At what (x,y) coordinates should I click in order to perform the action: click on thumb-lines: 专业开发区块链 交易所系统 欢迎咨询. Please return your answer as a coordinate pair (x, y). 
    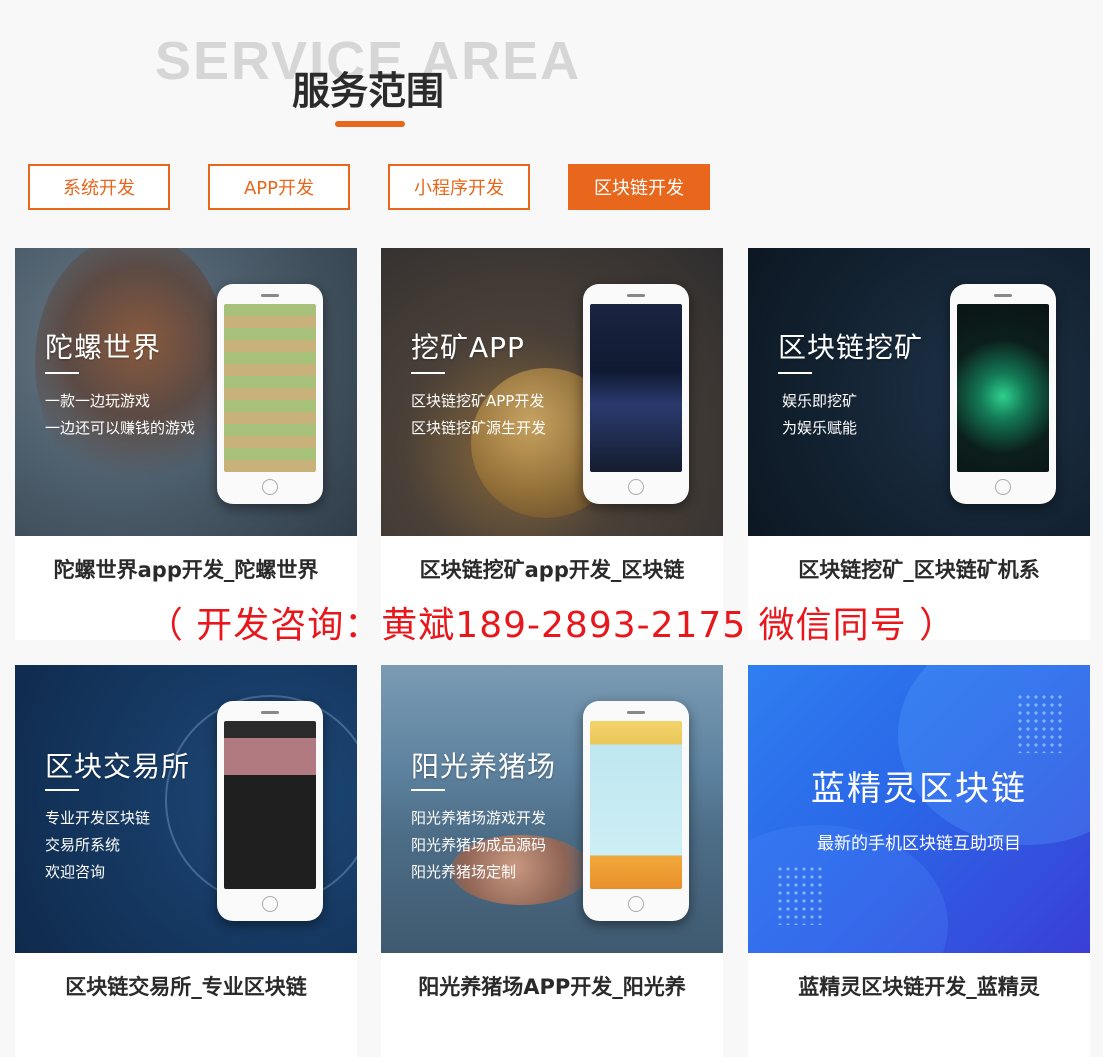
    Looking at the image, I should click on (97, 845).